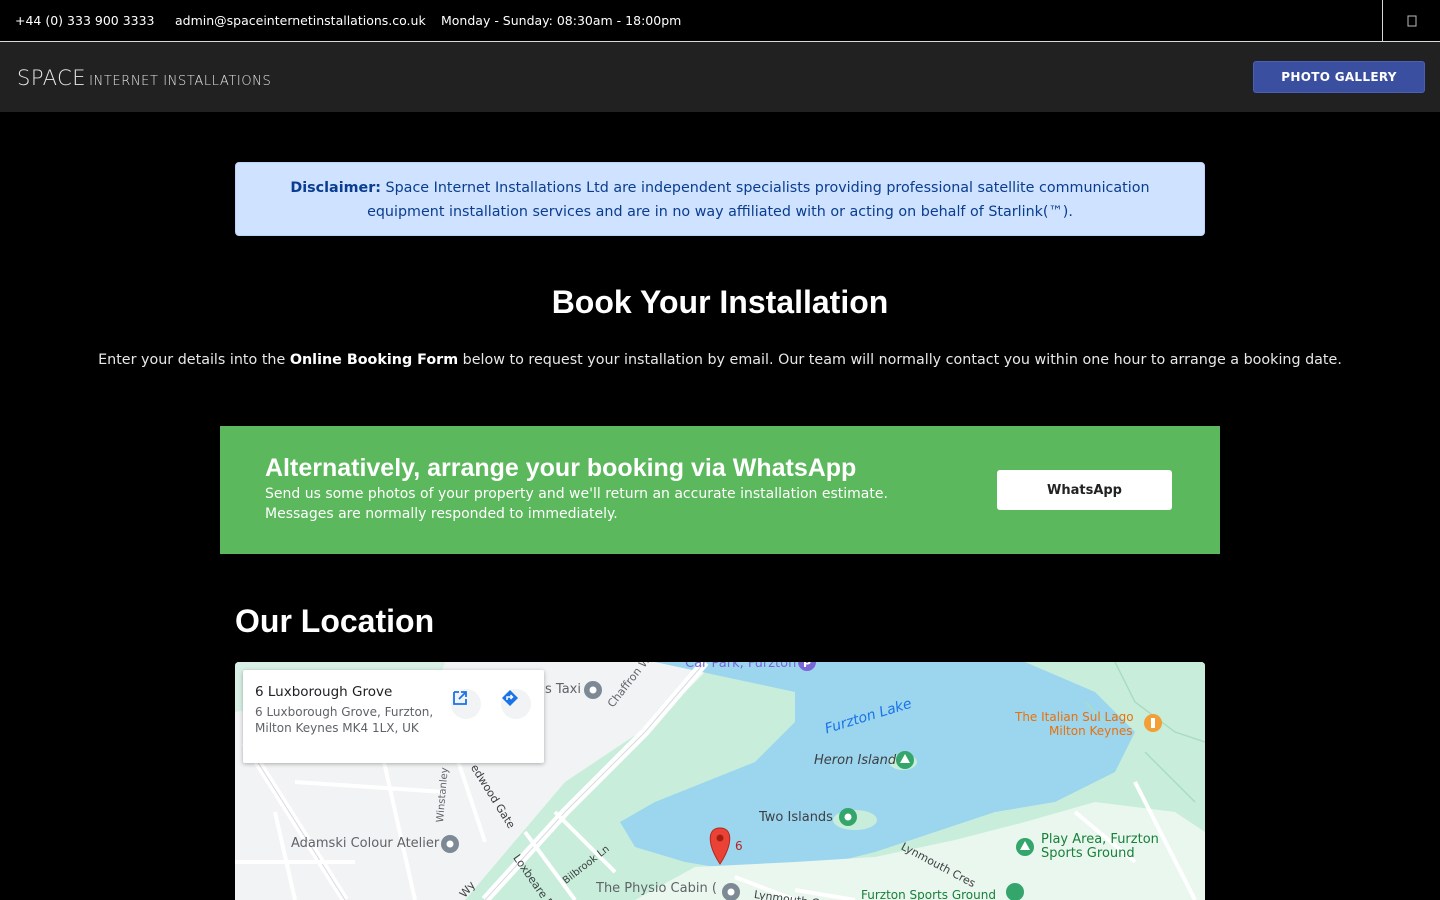  Describe the element at coordinates (52, 78) in the screenshot. I see `logo-space-text: SPACE` at that location.